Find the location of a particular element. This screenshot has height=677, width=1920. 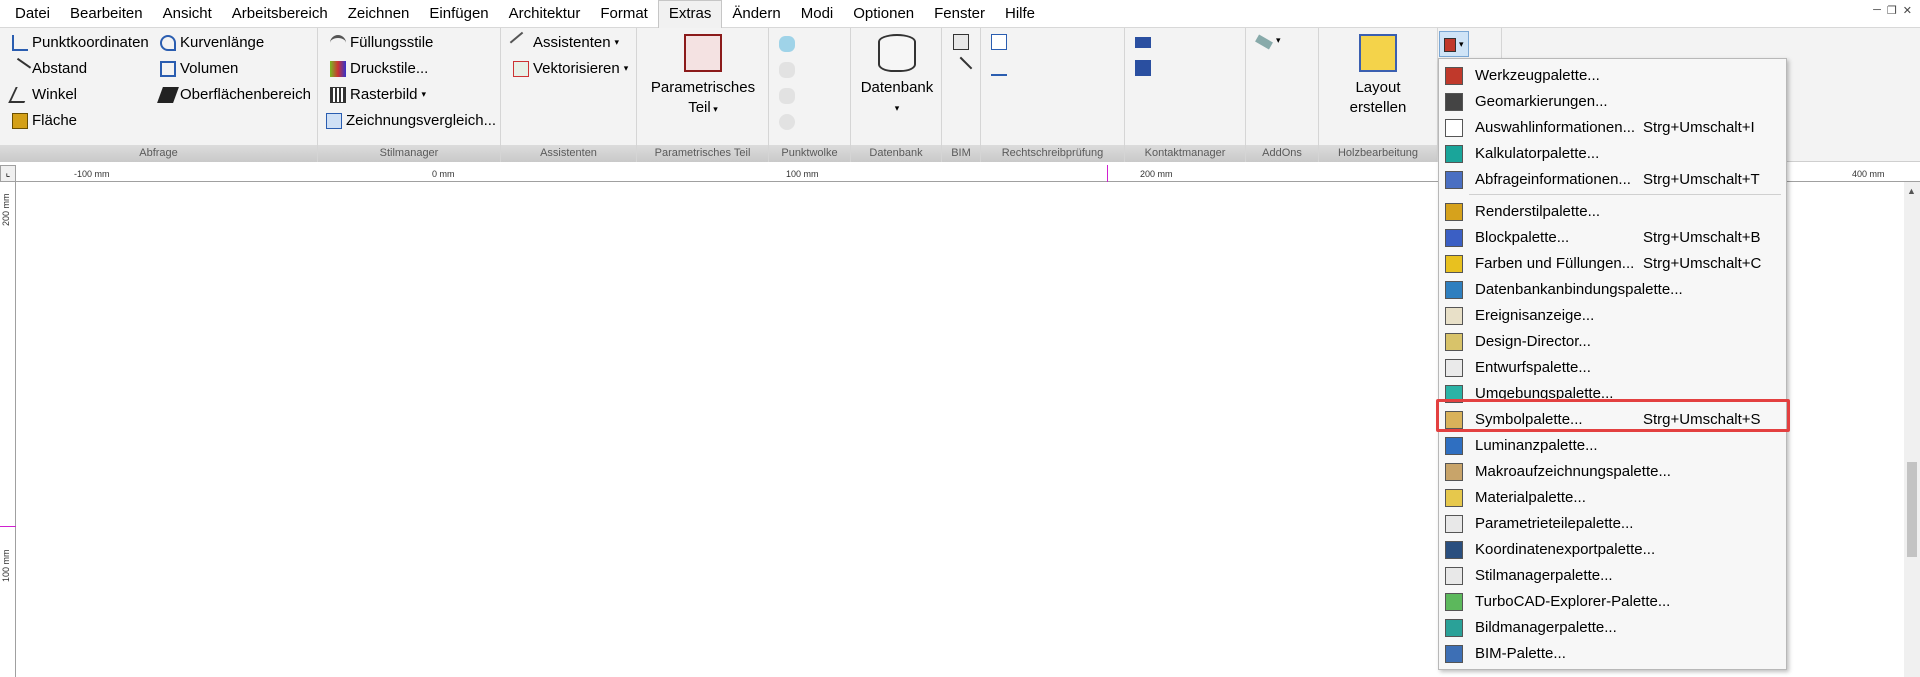

palette-dropdown-button: ▾ is located at coordinates (1454, 44).